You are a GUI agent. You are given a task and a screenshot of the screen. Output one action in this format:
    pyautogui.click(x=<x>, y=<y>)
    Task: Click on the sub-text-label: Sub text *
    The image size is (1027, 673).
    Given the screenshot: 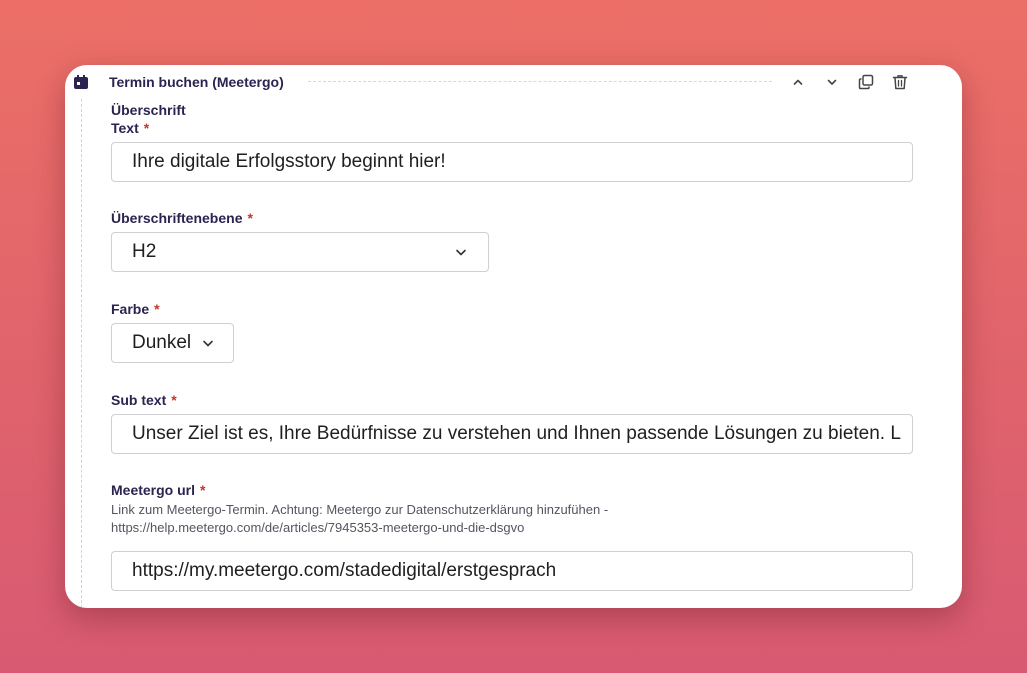 What is the action you would take?
    pyautogui.click(x=144, y=400)
    